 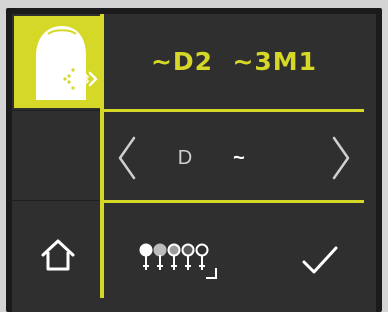 I want to click on next-button, so click(x=341, y=158).